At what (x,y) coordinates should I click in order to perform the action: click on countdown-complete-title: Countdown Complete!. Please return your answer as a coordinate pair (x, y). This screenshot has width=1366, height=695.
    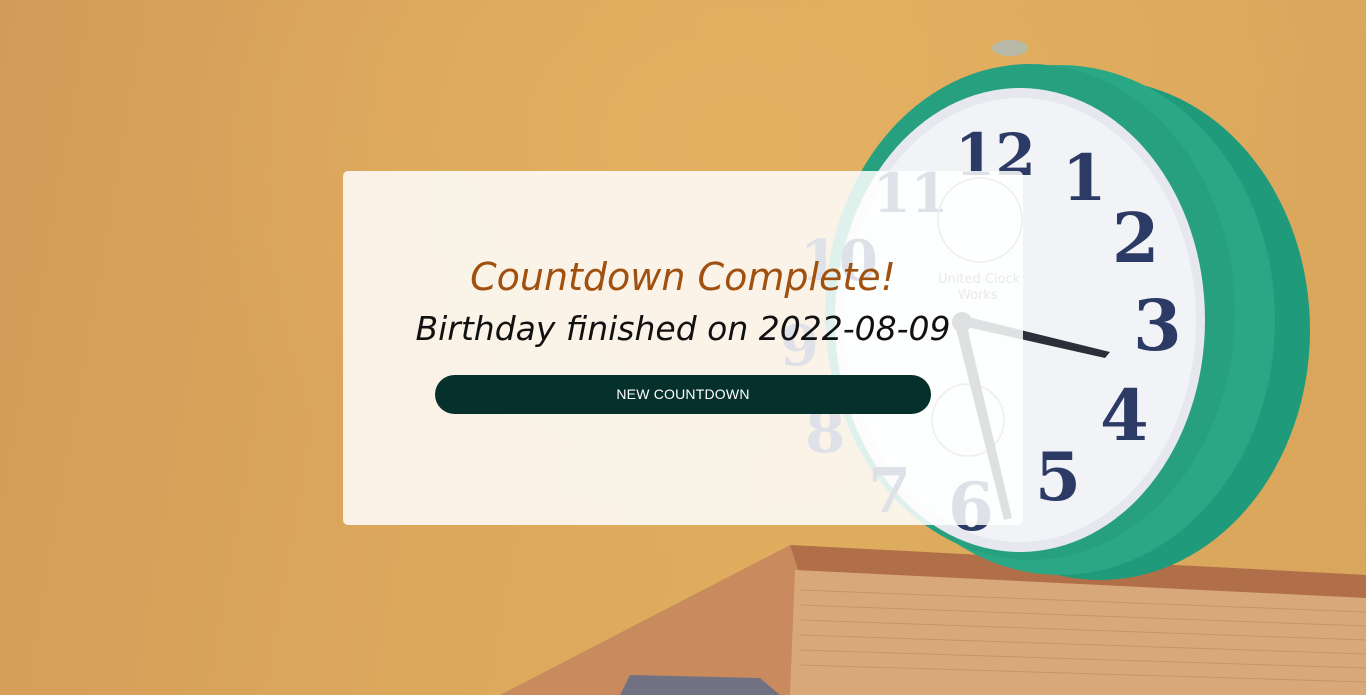
    Looking at the image, I should click on (683, 277).